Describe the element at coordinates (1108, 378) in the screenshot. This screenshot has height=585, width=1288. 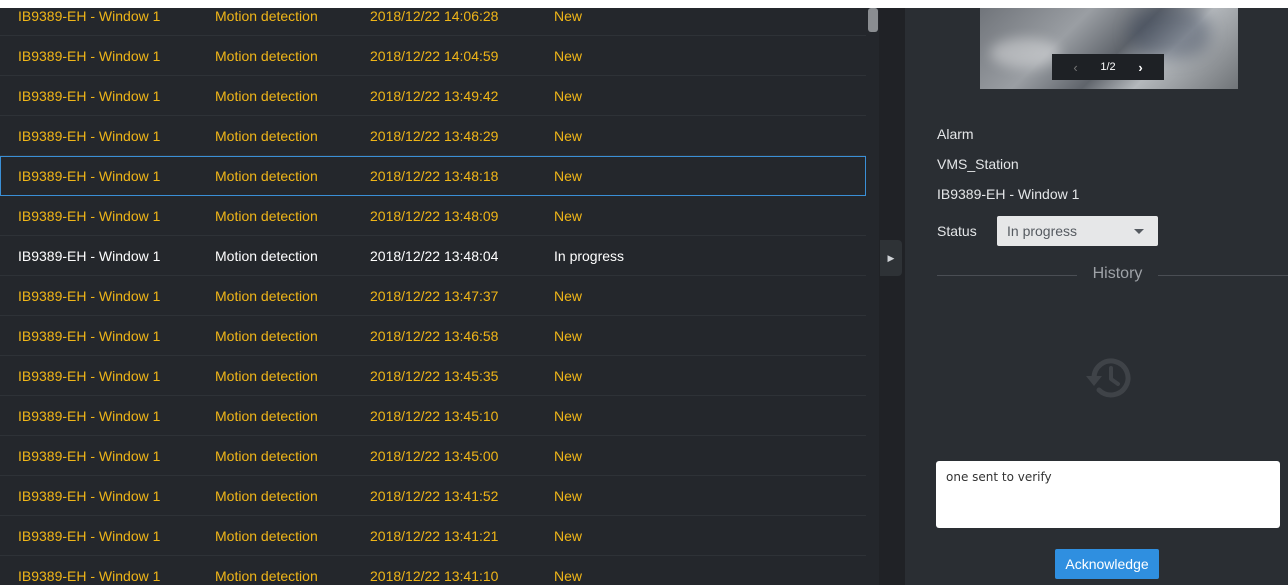
I see `history-icon` at that location.